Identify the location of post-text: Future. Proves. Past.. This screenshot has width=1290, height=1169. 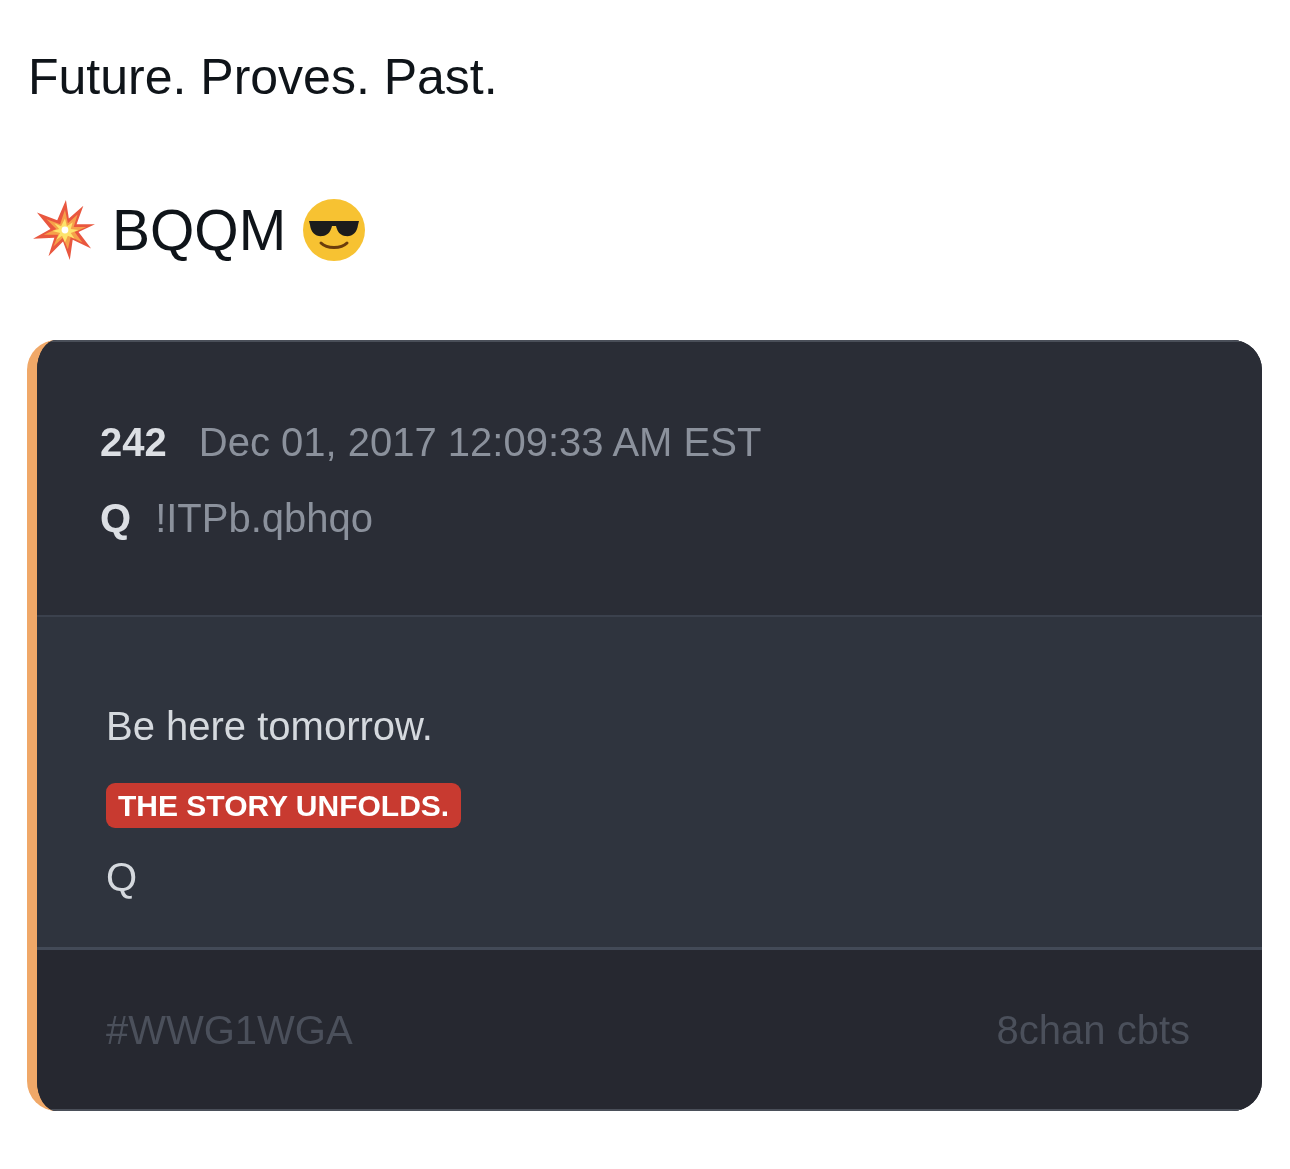
(263, 77).